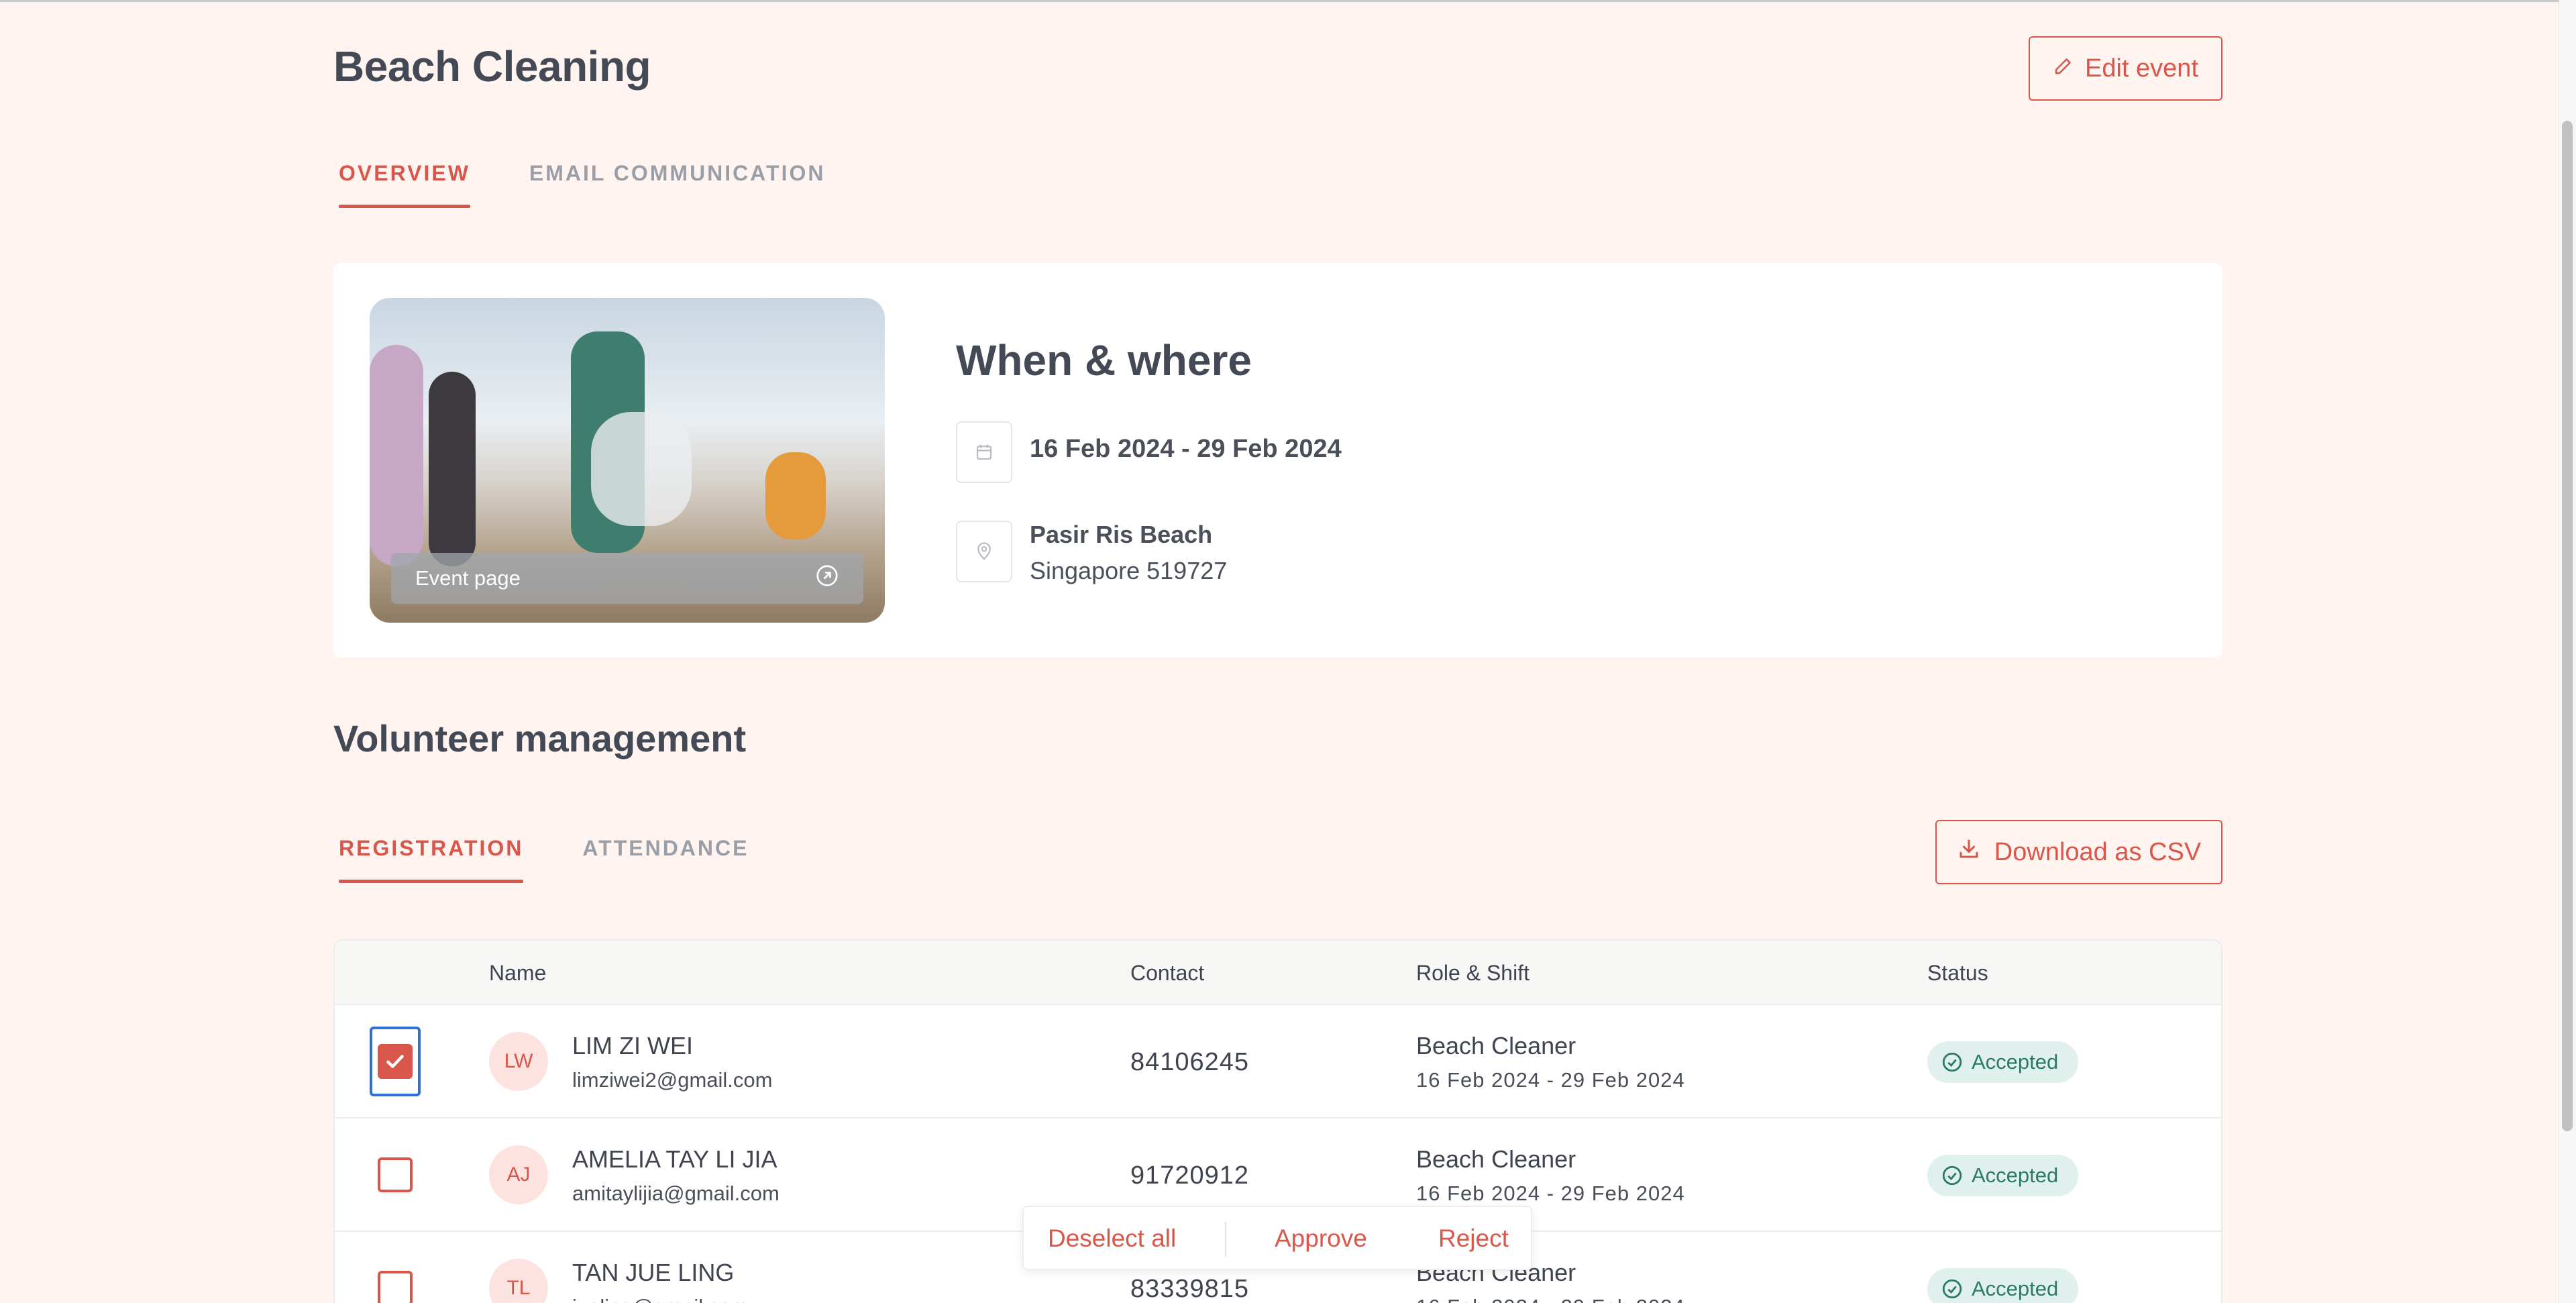  Describe the element at coordinates (1104, 360) in the screenshot. I see `when-where-title: When & where` at that location.